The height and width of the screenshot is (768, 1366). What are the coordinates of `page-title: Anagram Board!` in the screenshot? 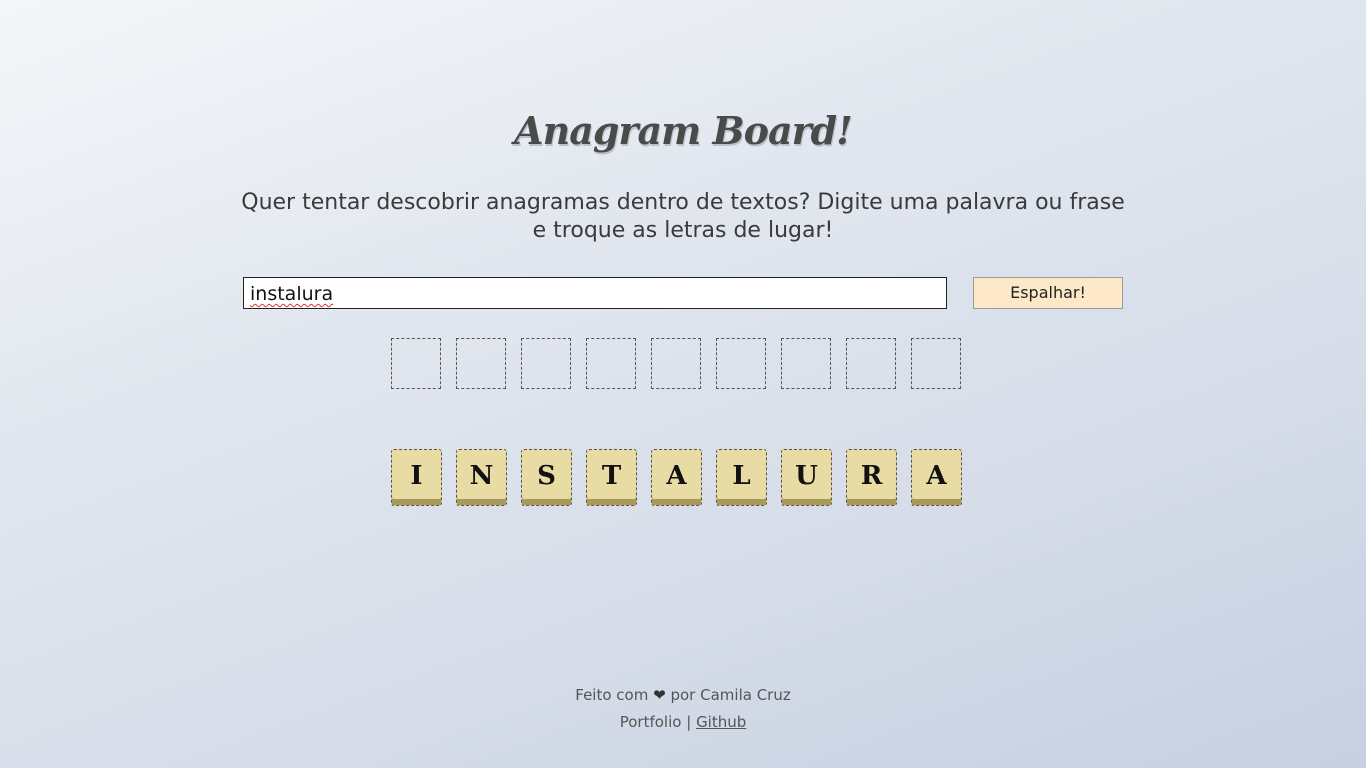 It's located at (683, 130).